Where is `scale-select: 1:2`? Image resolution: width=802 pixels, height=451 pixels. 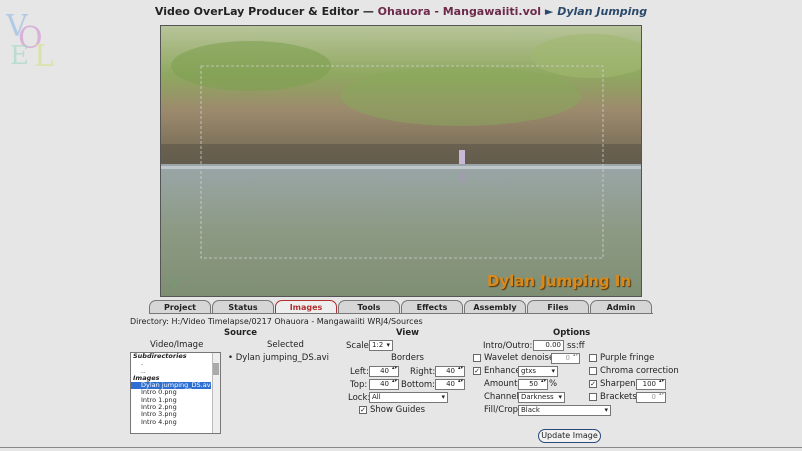 scale-select: 1:2 is located at coordinates (381, 345).